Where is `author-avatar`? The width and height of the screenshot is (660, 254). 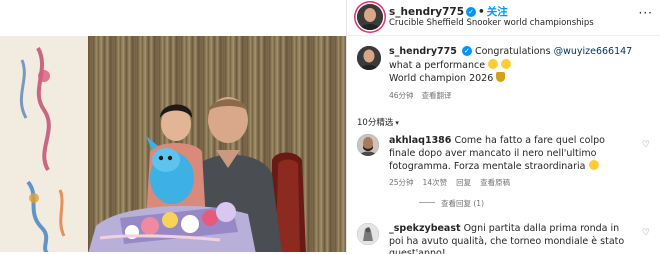
author-avatar is located at coordinates (370, 17).